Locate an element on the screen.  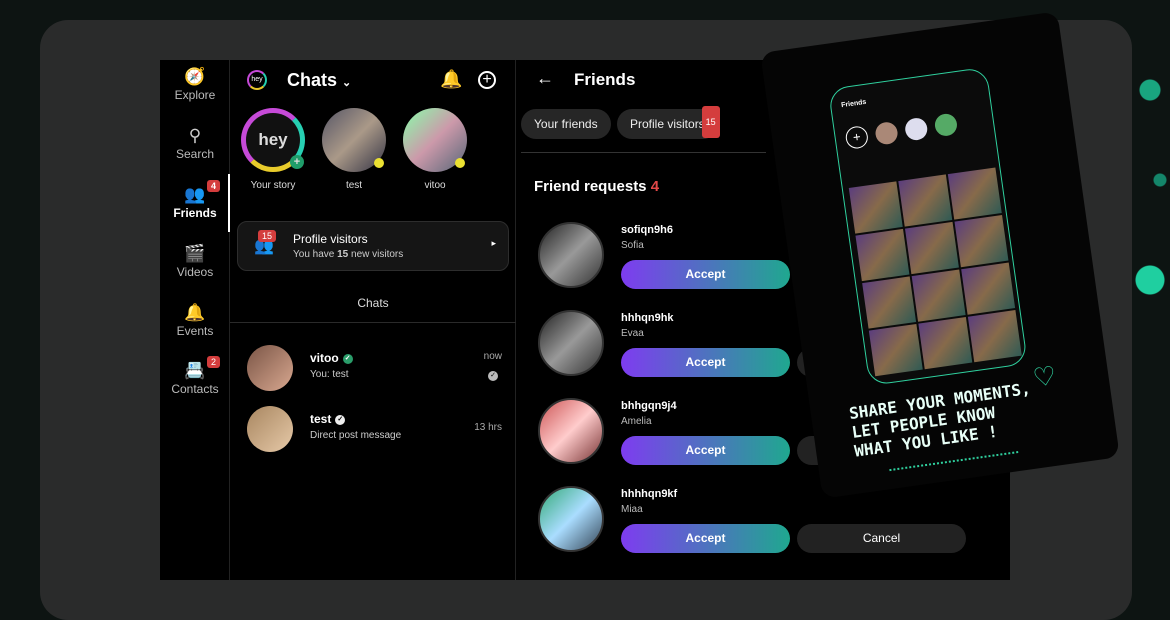
sidebar-item-videos: 🎬 Videos is located at coordinates (195, 261).